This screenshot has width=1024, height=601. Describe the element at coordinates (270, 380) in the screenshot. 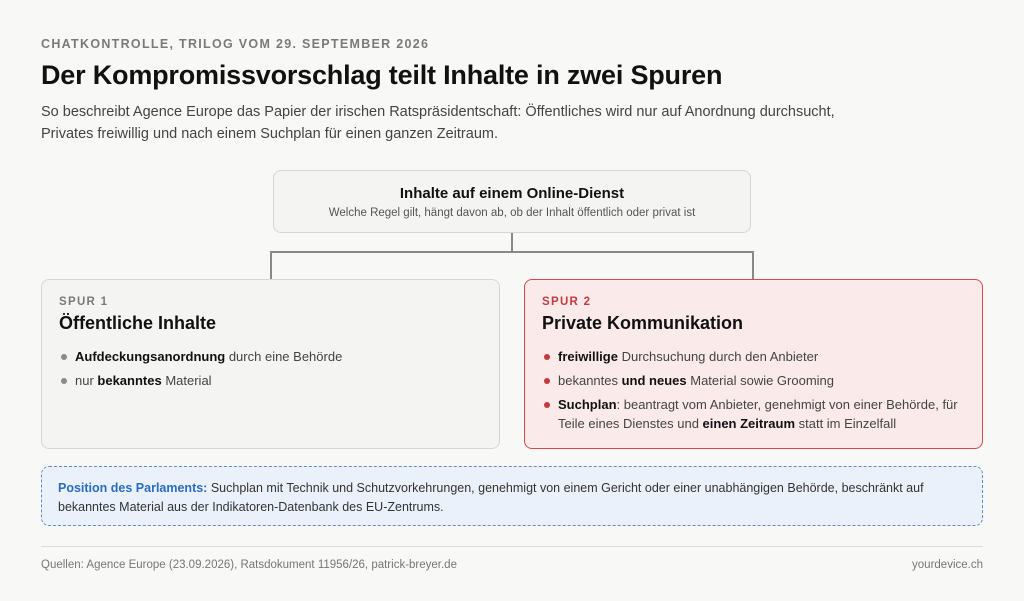

I see `list-item: nur bekanntes Material` at that location.